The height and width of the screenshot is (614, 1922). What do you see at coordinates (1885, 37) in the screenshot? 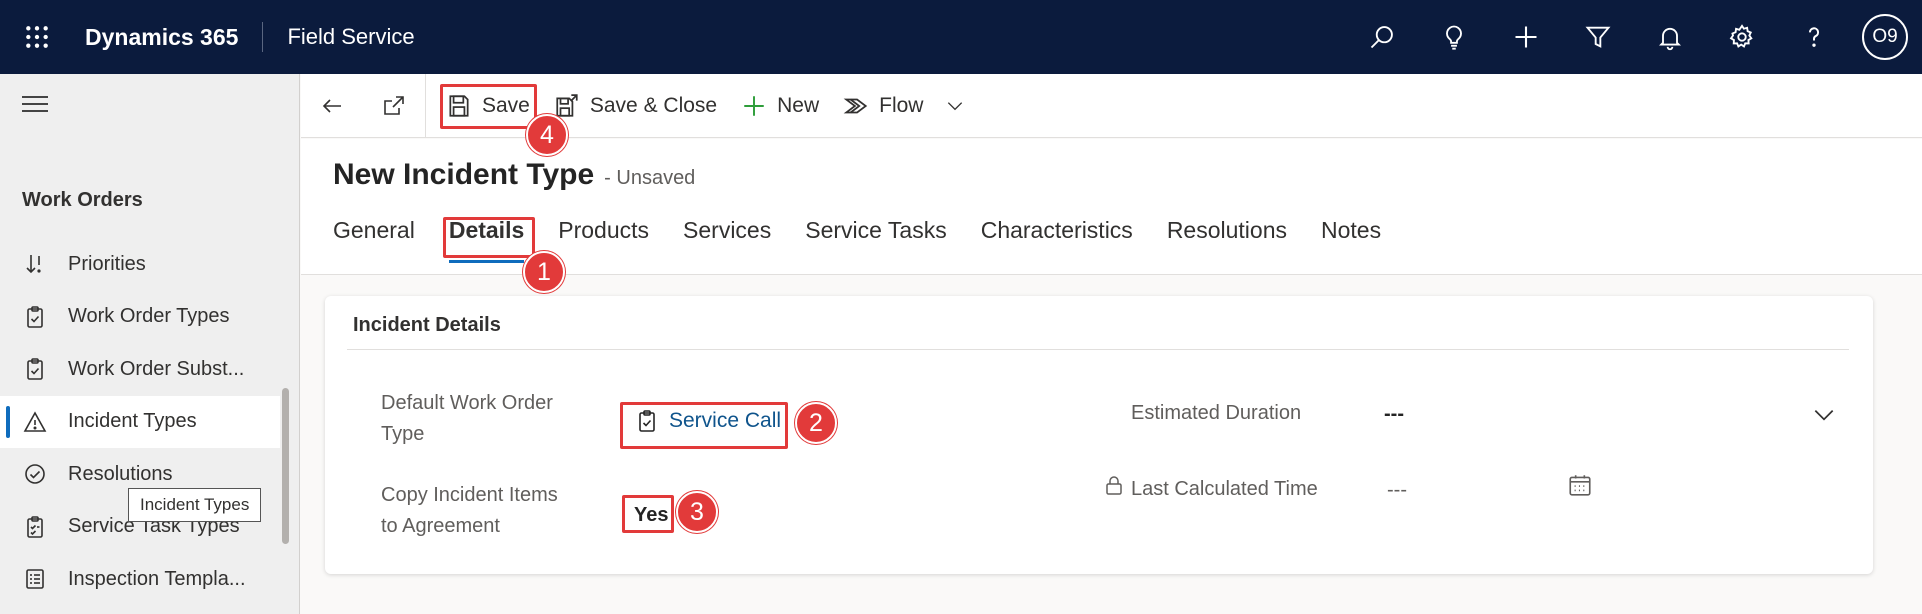
I see `user-avatar: O9` at bounding box center [1885, 37].